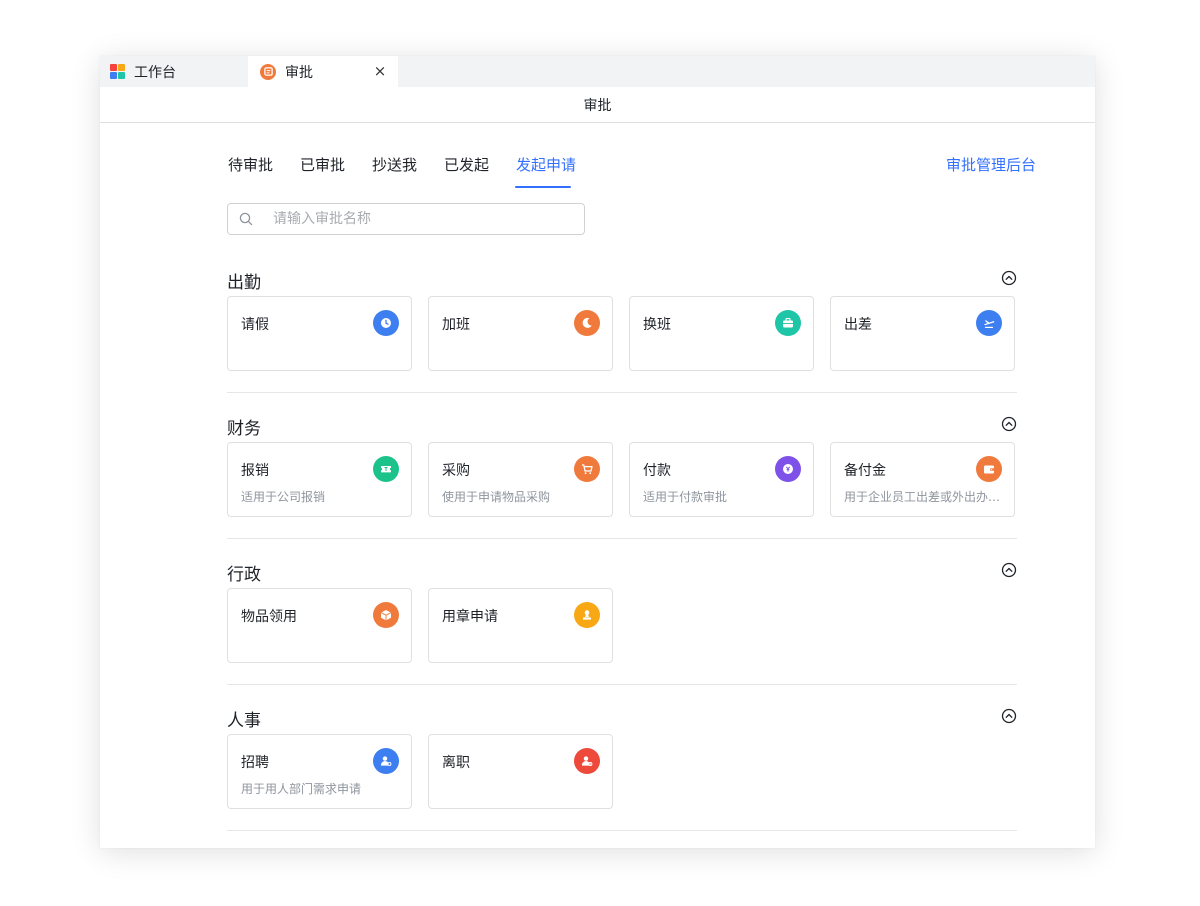  What do you see at coordinates (922, 333) in the screenshot?
I see `card-business-trip: 出差` at bounding box center [922, 333].